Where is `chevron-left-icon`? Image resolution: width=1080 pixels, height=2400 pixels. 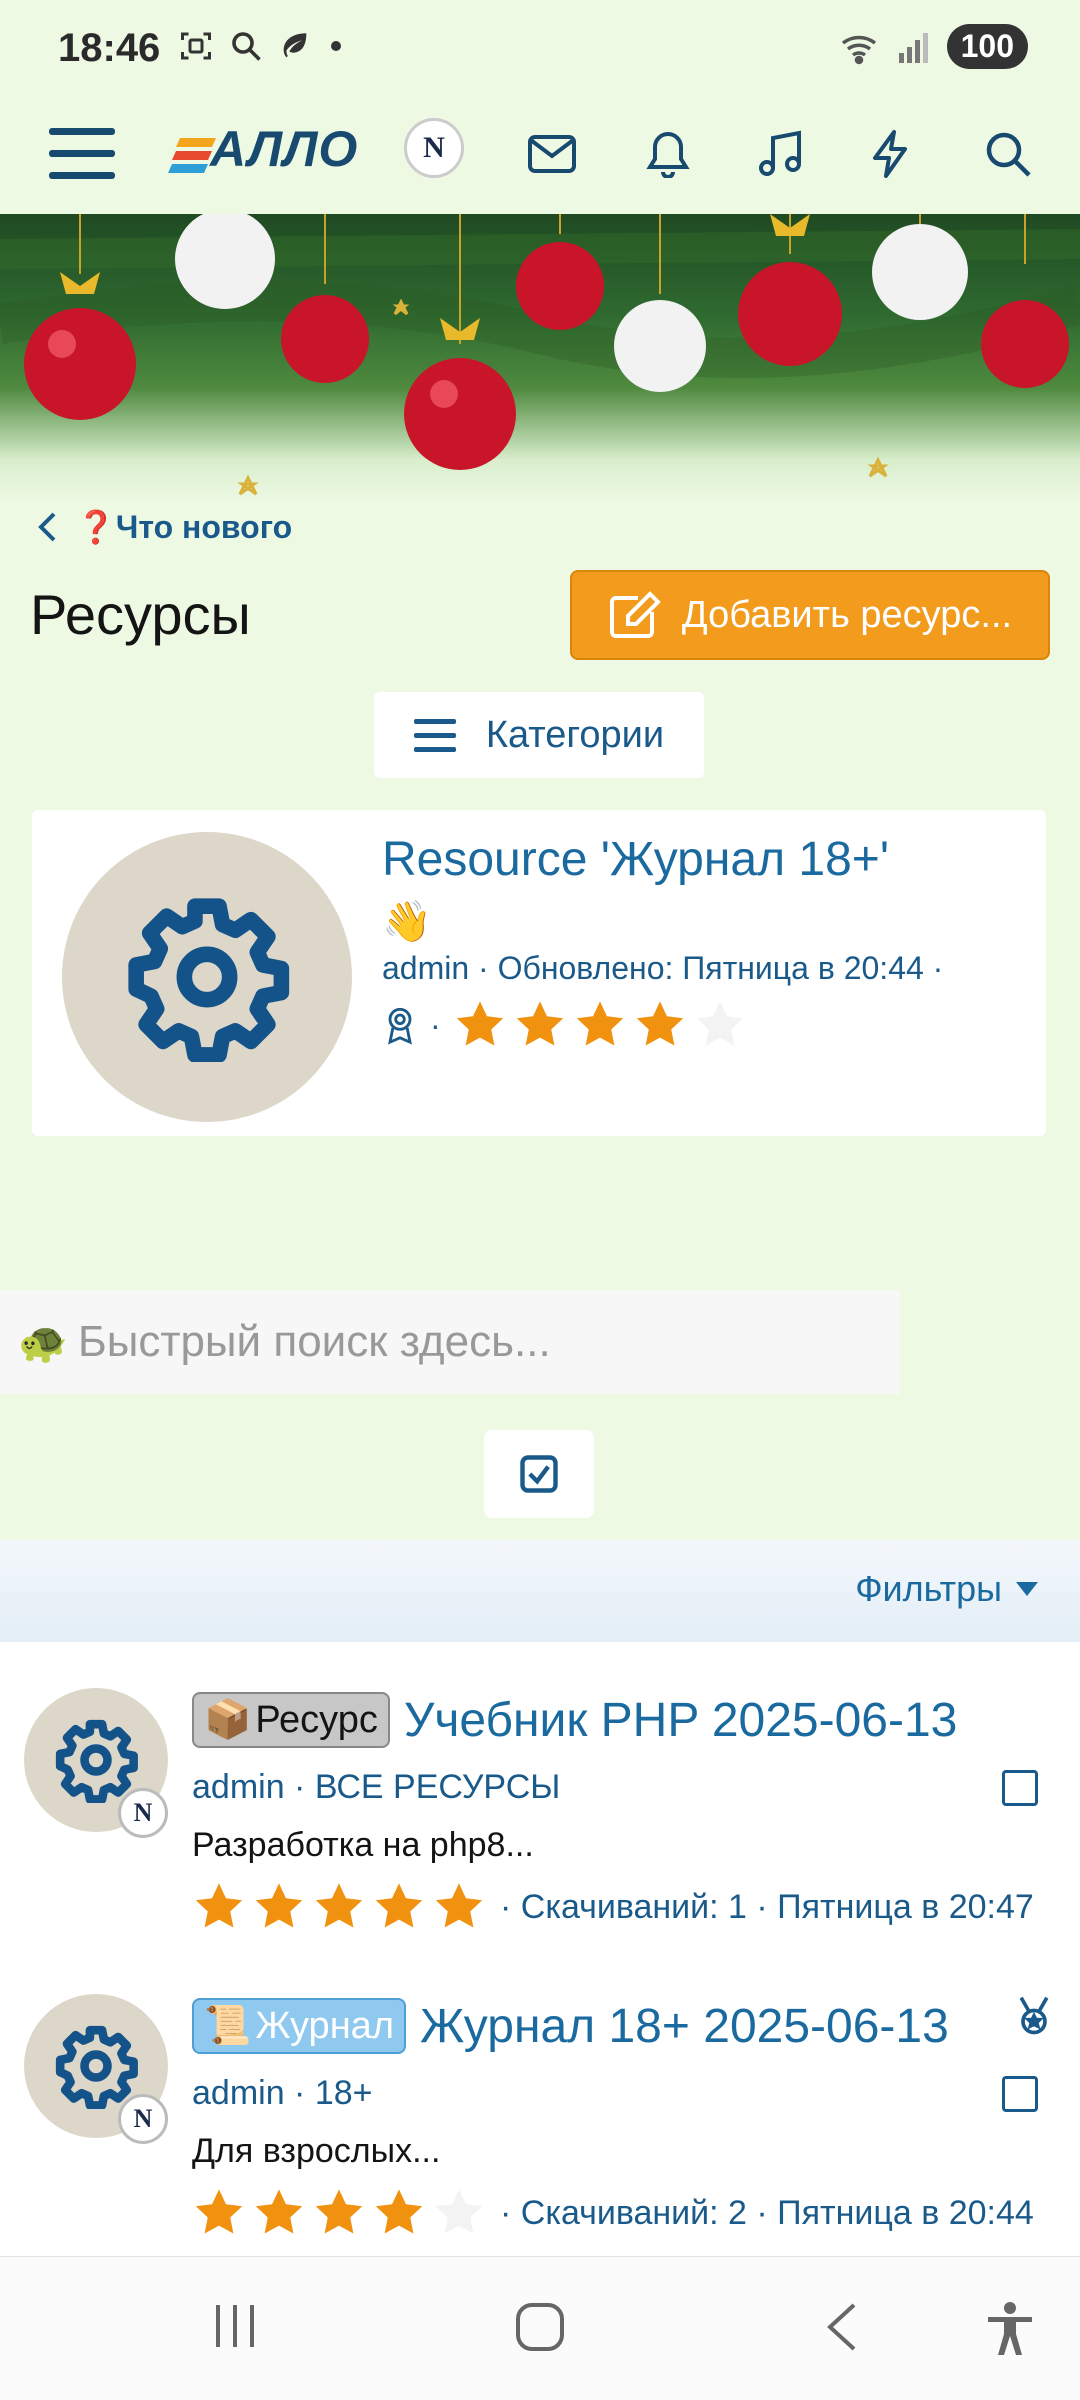 chevron-left-icon is located at coordinates (47, 527).